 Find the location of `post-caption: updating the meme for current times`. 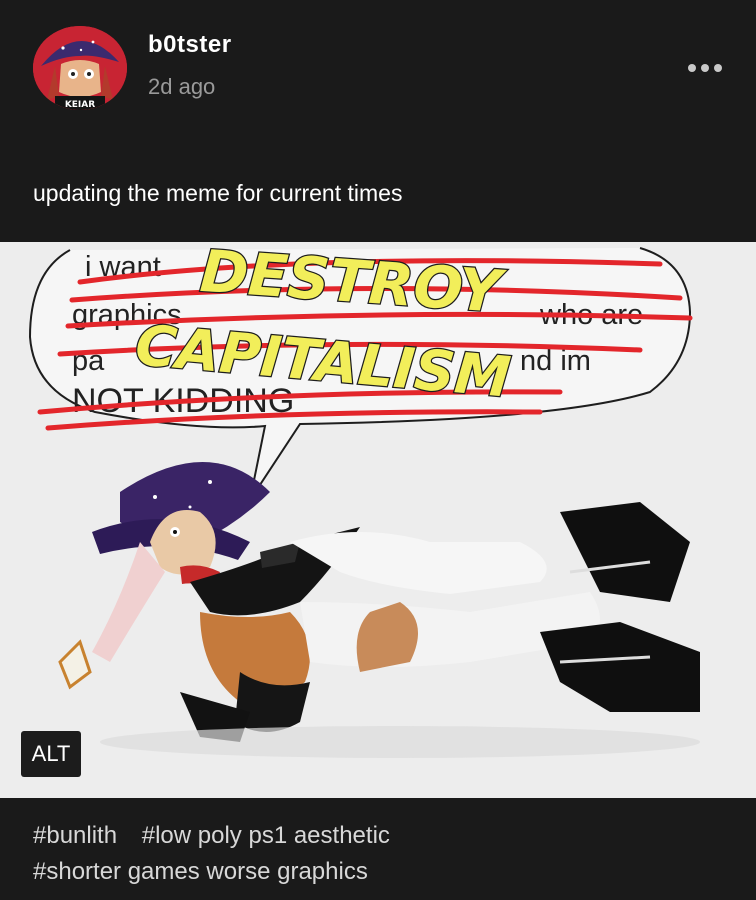

post-caption: updating the meme for current times is located at coordinates (218, 193).